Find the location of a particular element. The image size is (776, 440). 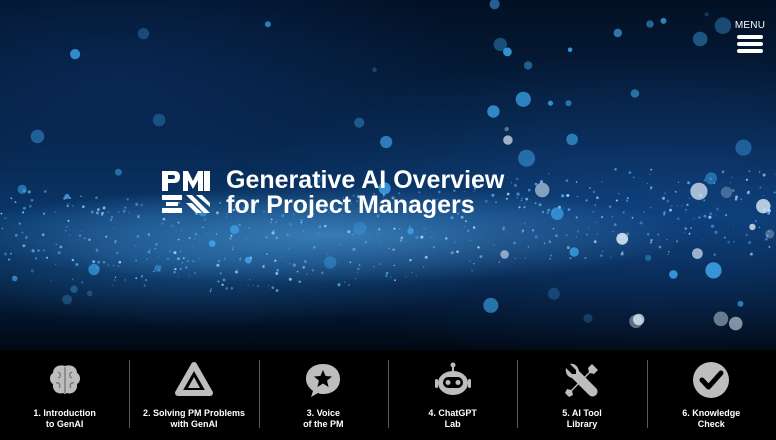

menu-label: MENU is located at coordinates (750, 25).